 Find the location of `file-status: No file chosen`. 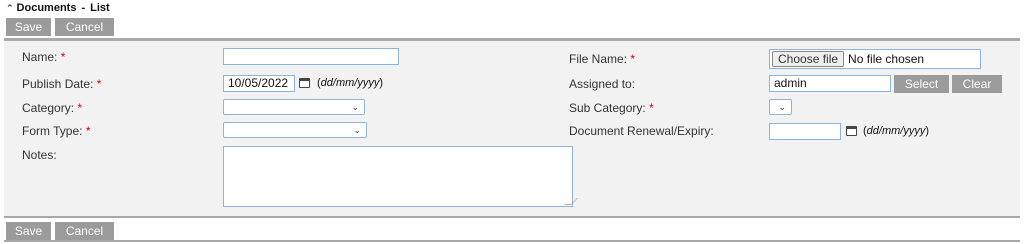

file-status: No file chosen is located at coordinates (886, 59).